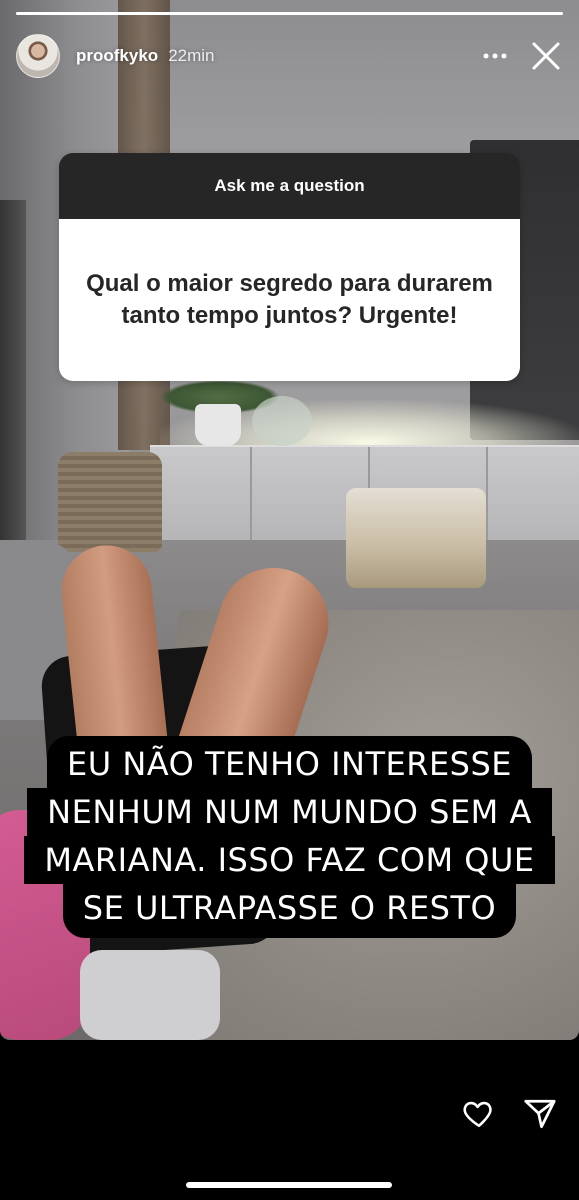 This screenshot has height=1200, width=579. What do you see at coordinates (289, 762) in the screenshot?
I see `answer-line: EU NÃO TENHO INTERESSE` at bounding box center [289, 762].